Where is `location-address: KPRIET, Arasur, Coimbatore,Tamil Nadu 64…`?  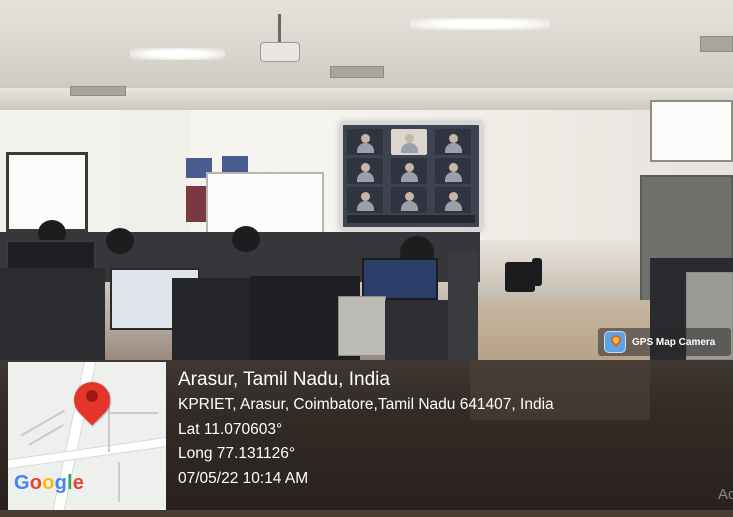 location-address: KPRIET, Arasur, Coimbatore,Tamil Nadu 64… is located at coordinates (366, 404).